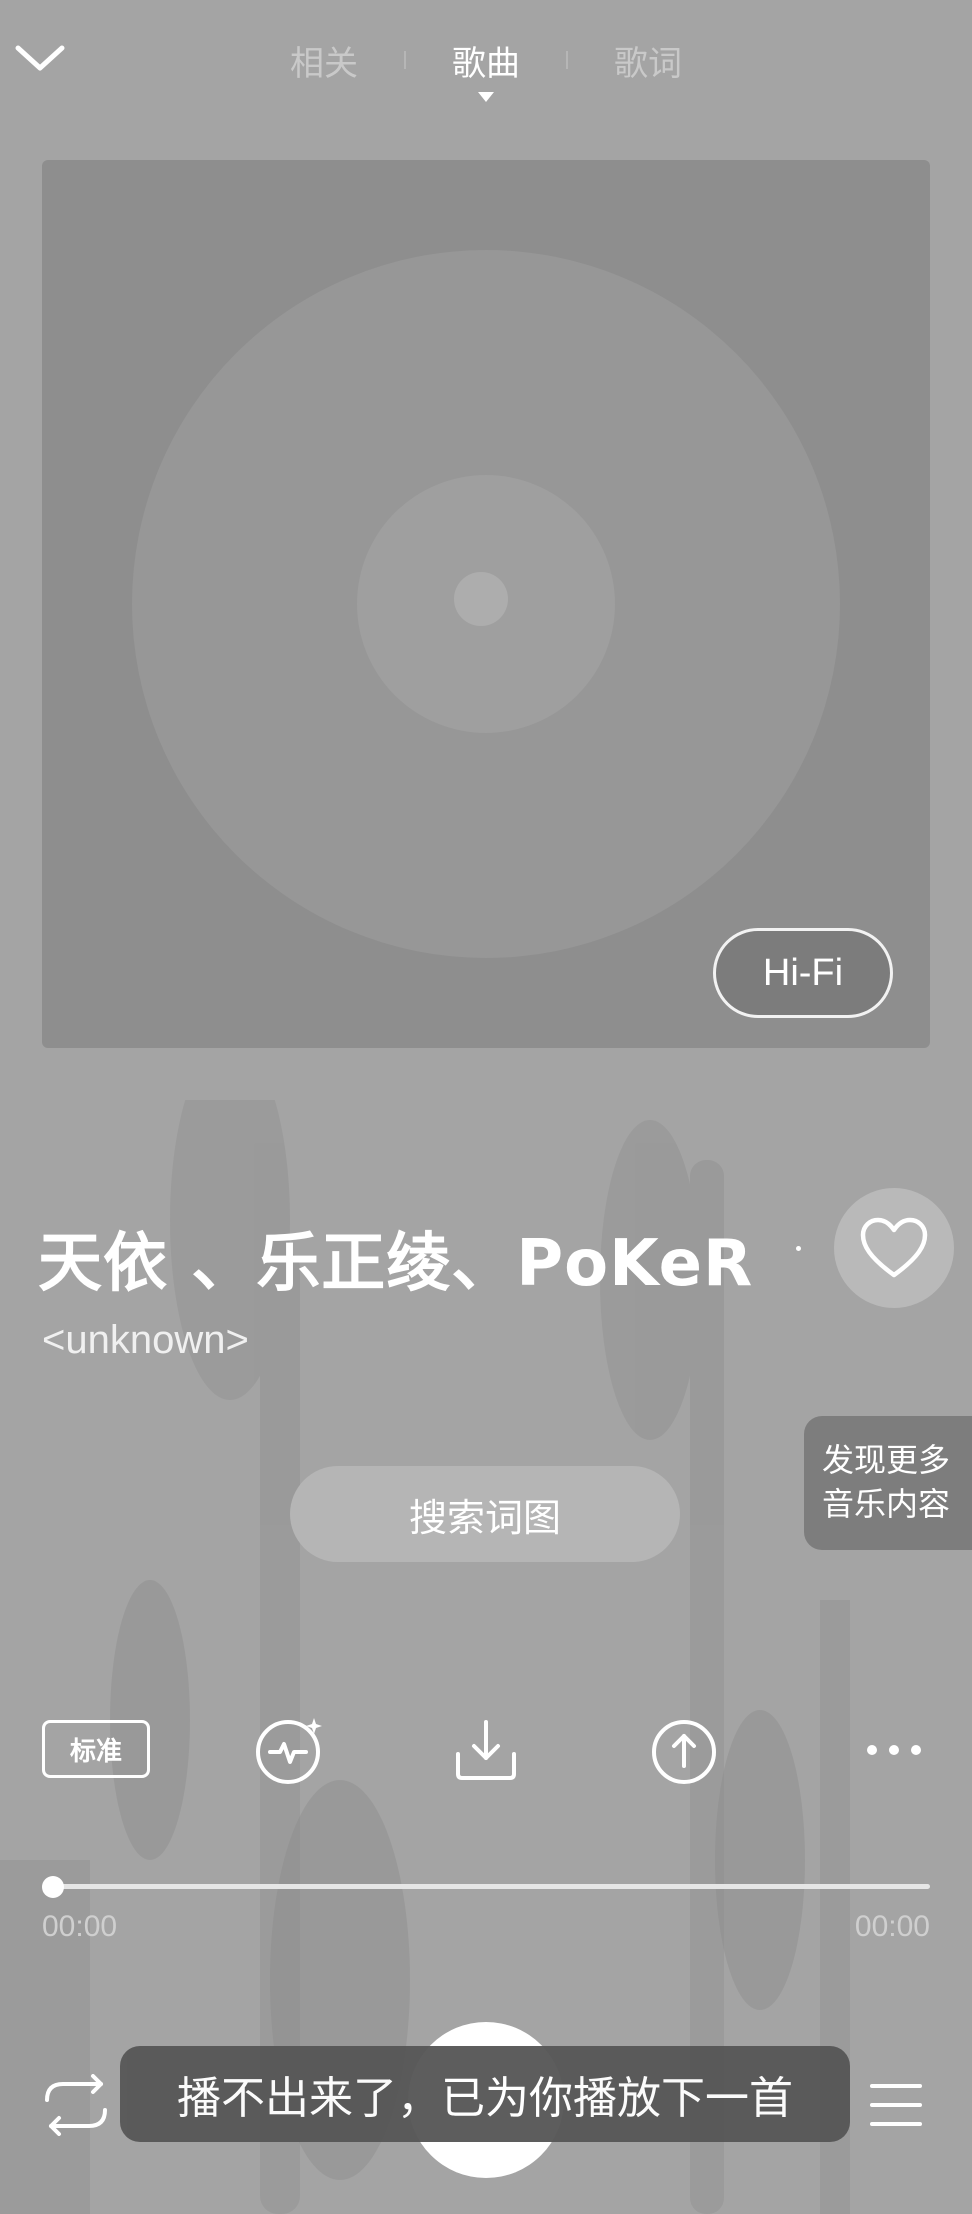 This screenshot has height=2214, width=972. What do you see at coordinates (648, 60) in the screenshot?
I see `tab-lyrics: 歌词` at bounding box center [648, 60].